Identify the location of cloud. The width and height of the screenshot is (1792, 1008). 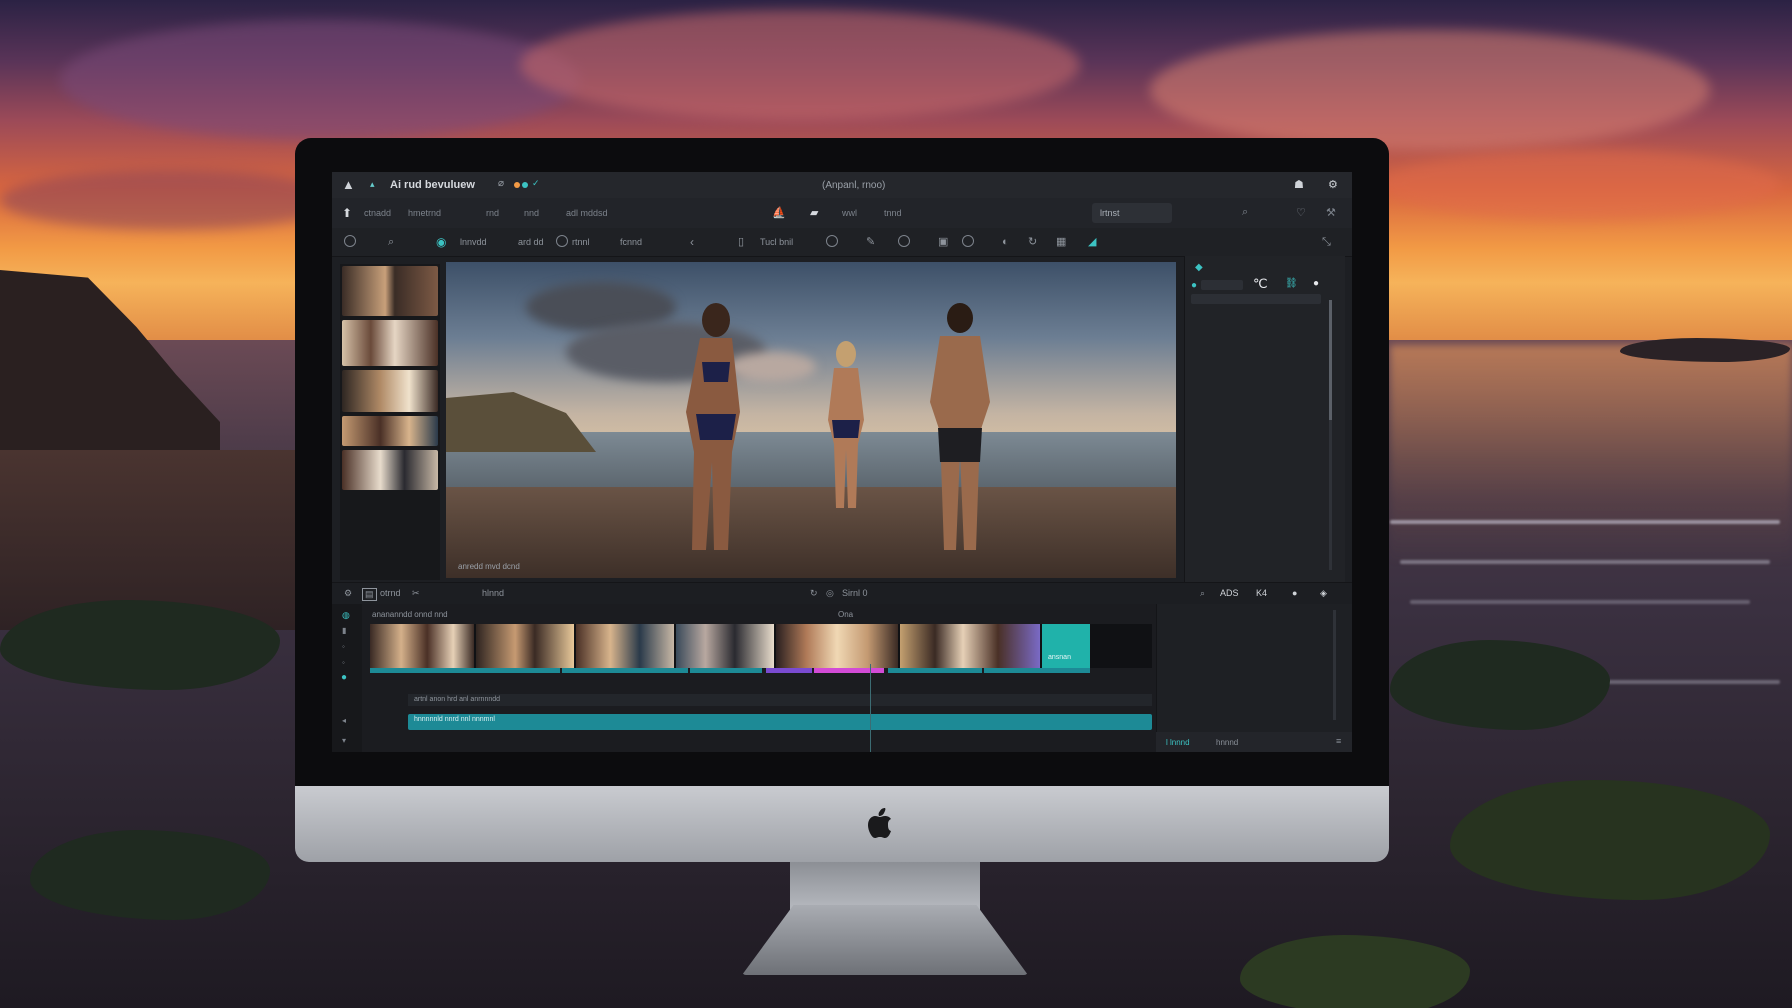
(1430, 90).